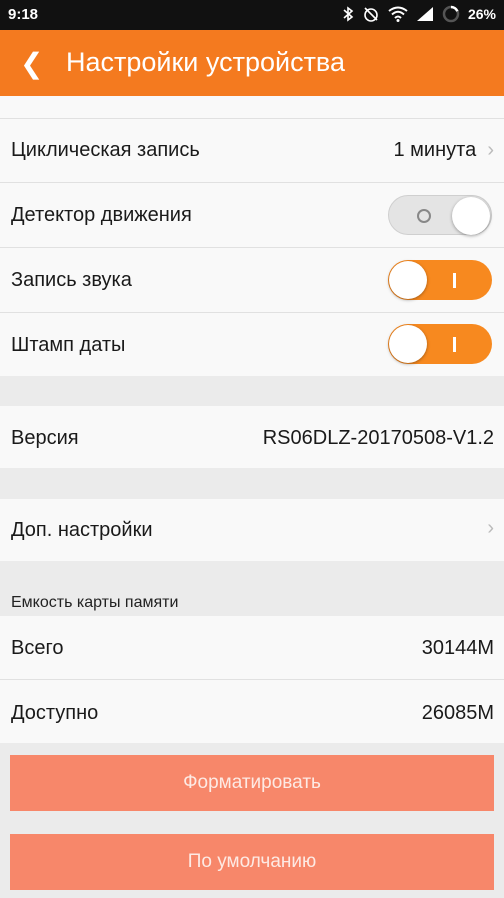 This screenshot has height=898, width=504. What do you see at coordinates (457, 648) in the screenshot?
I see `storage-total-value: 30144M` at bounding box center [457, 648].